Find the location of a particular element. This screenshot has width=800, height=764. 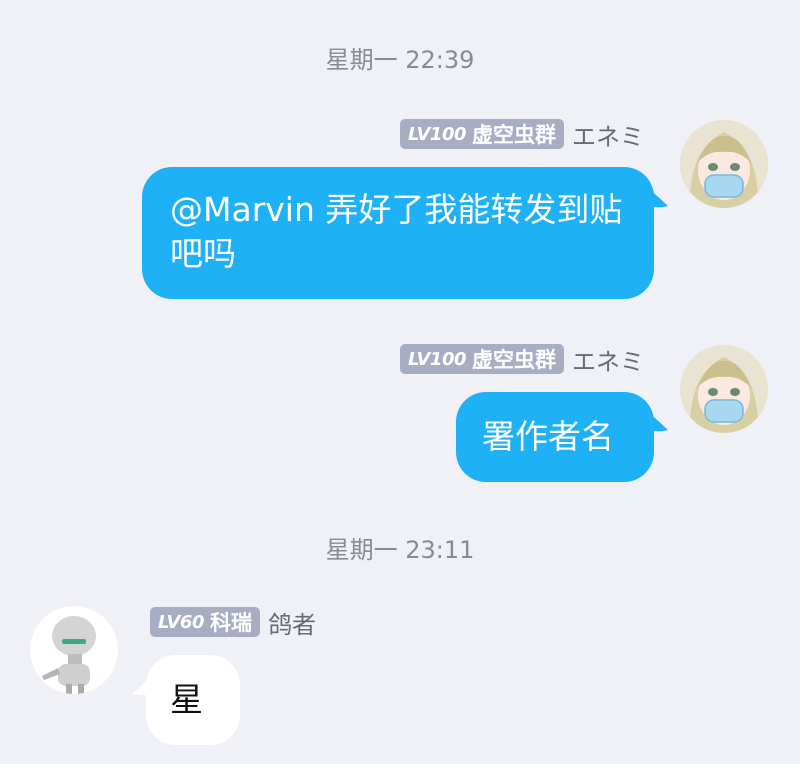

sender-nickname: 鸽者 is located at coordinates (291, 624).